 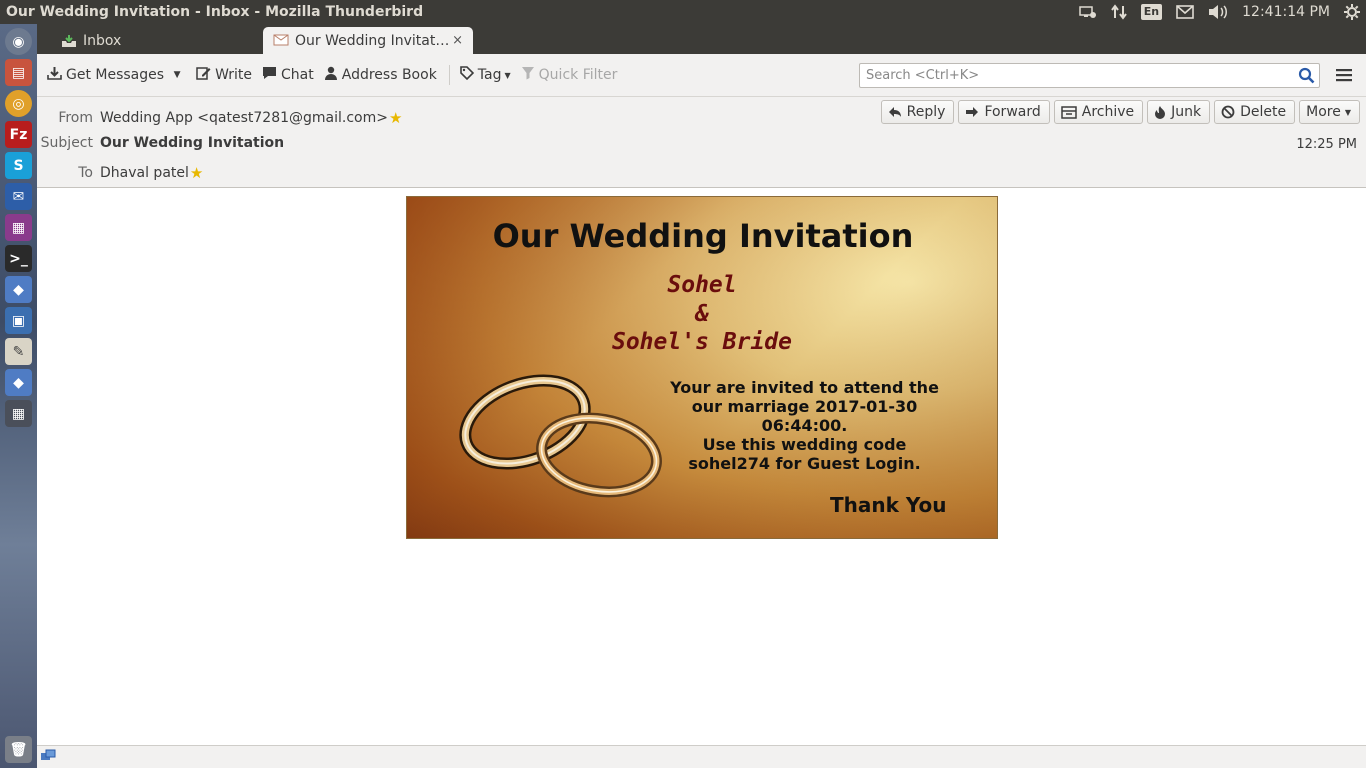 I want to click on delete-button: Delete, so click(x=1255, y=112).